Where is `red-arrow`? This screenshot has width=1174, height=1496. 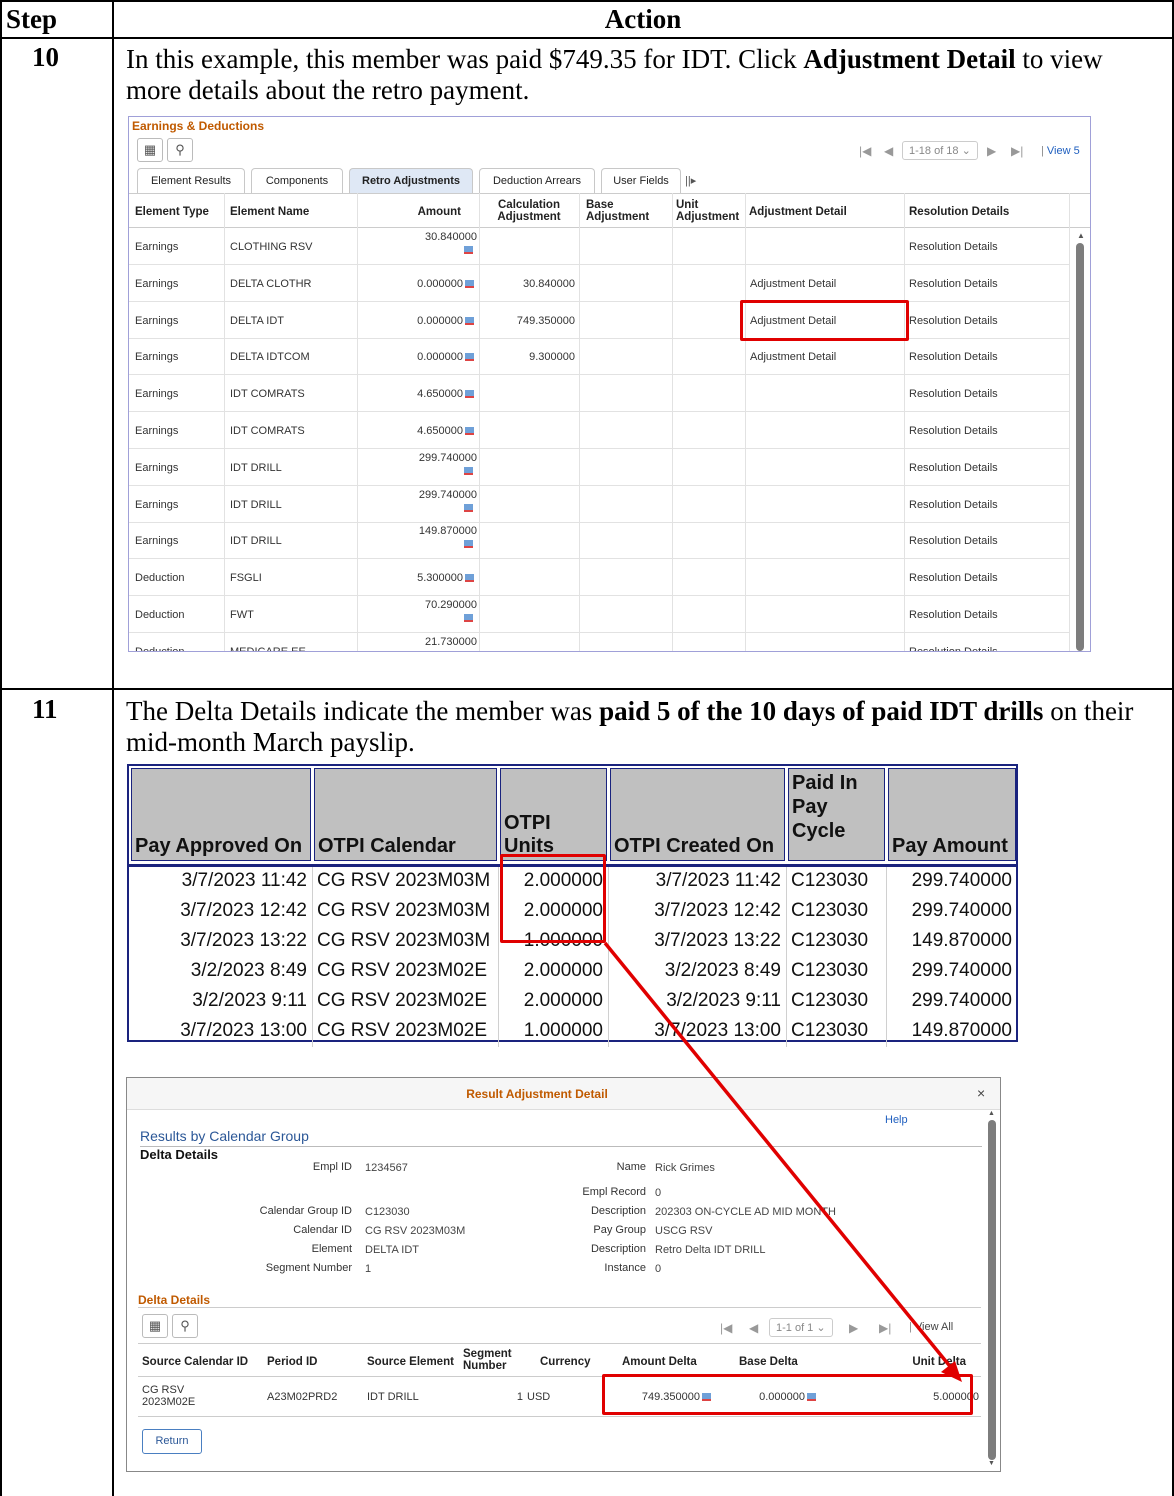
red-arrow is located at coordinates (782, 1161).